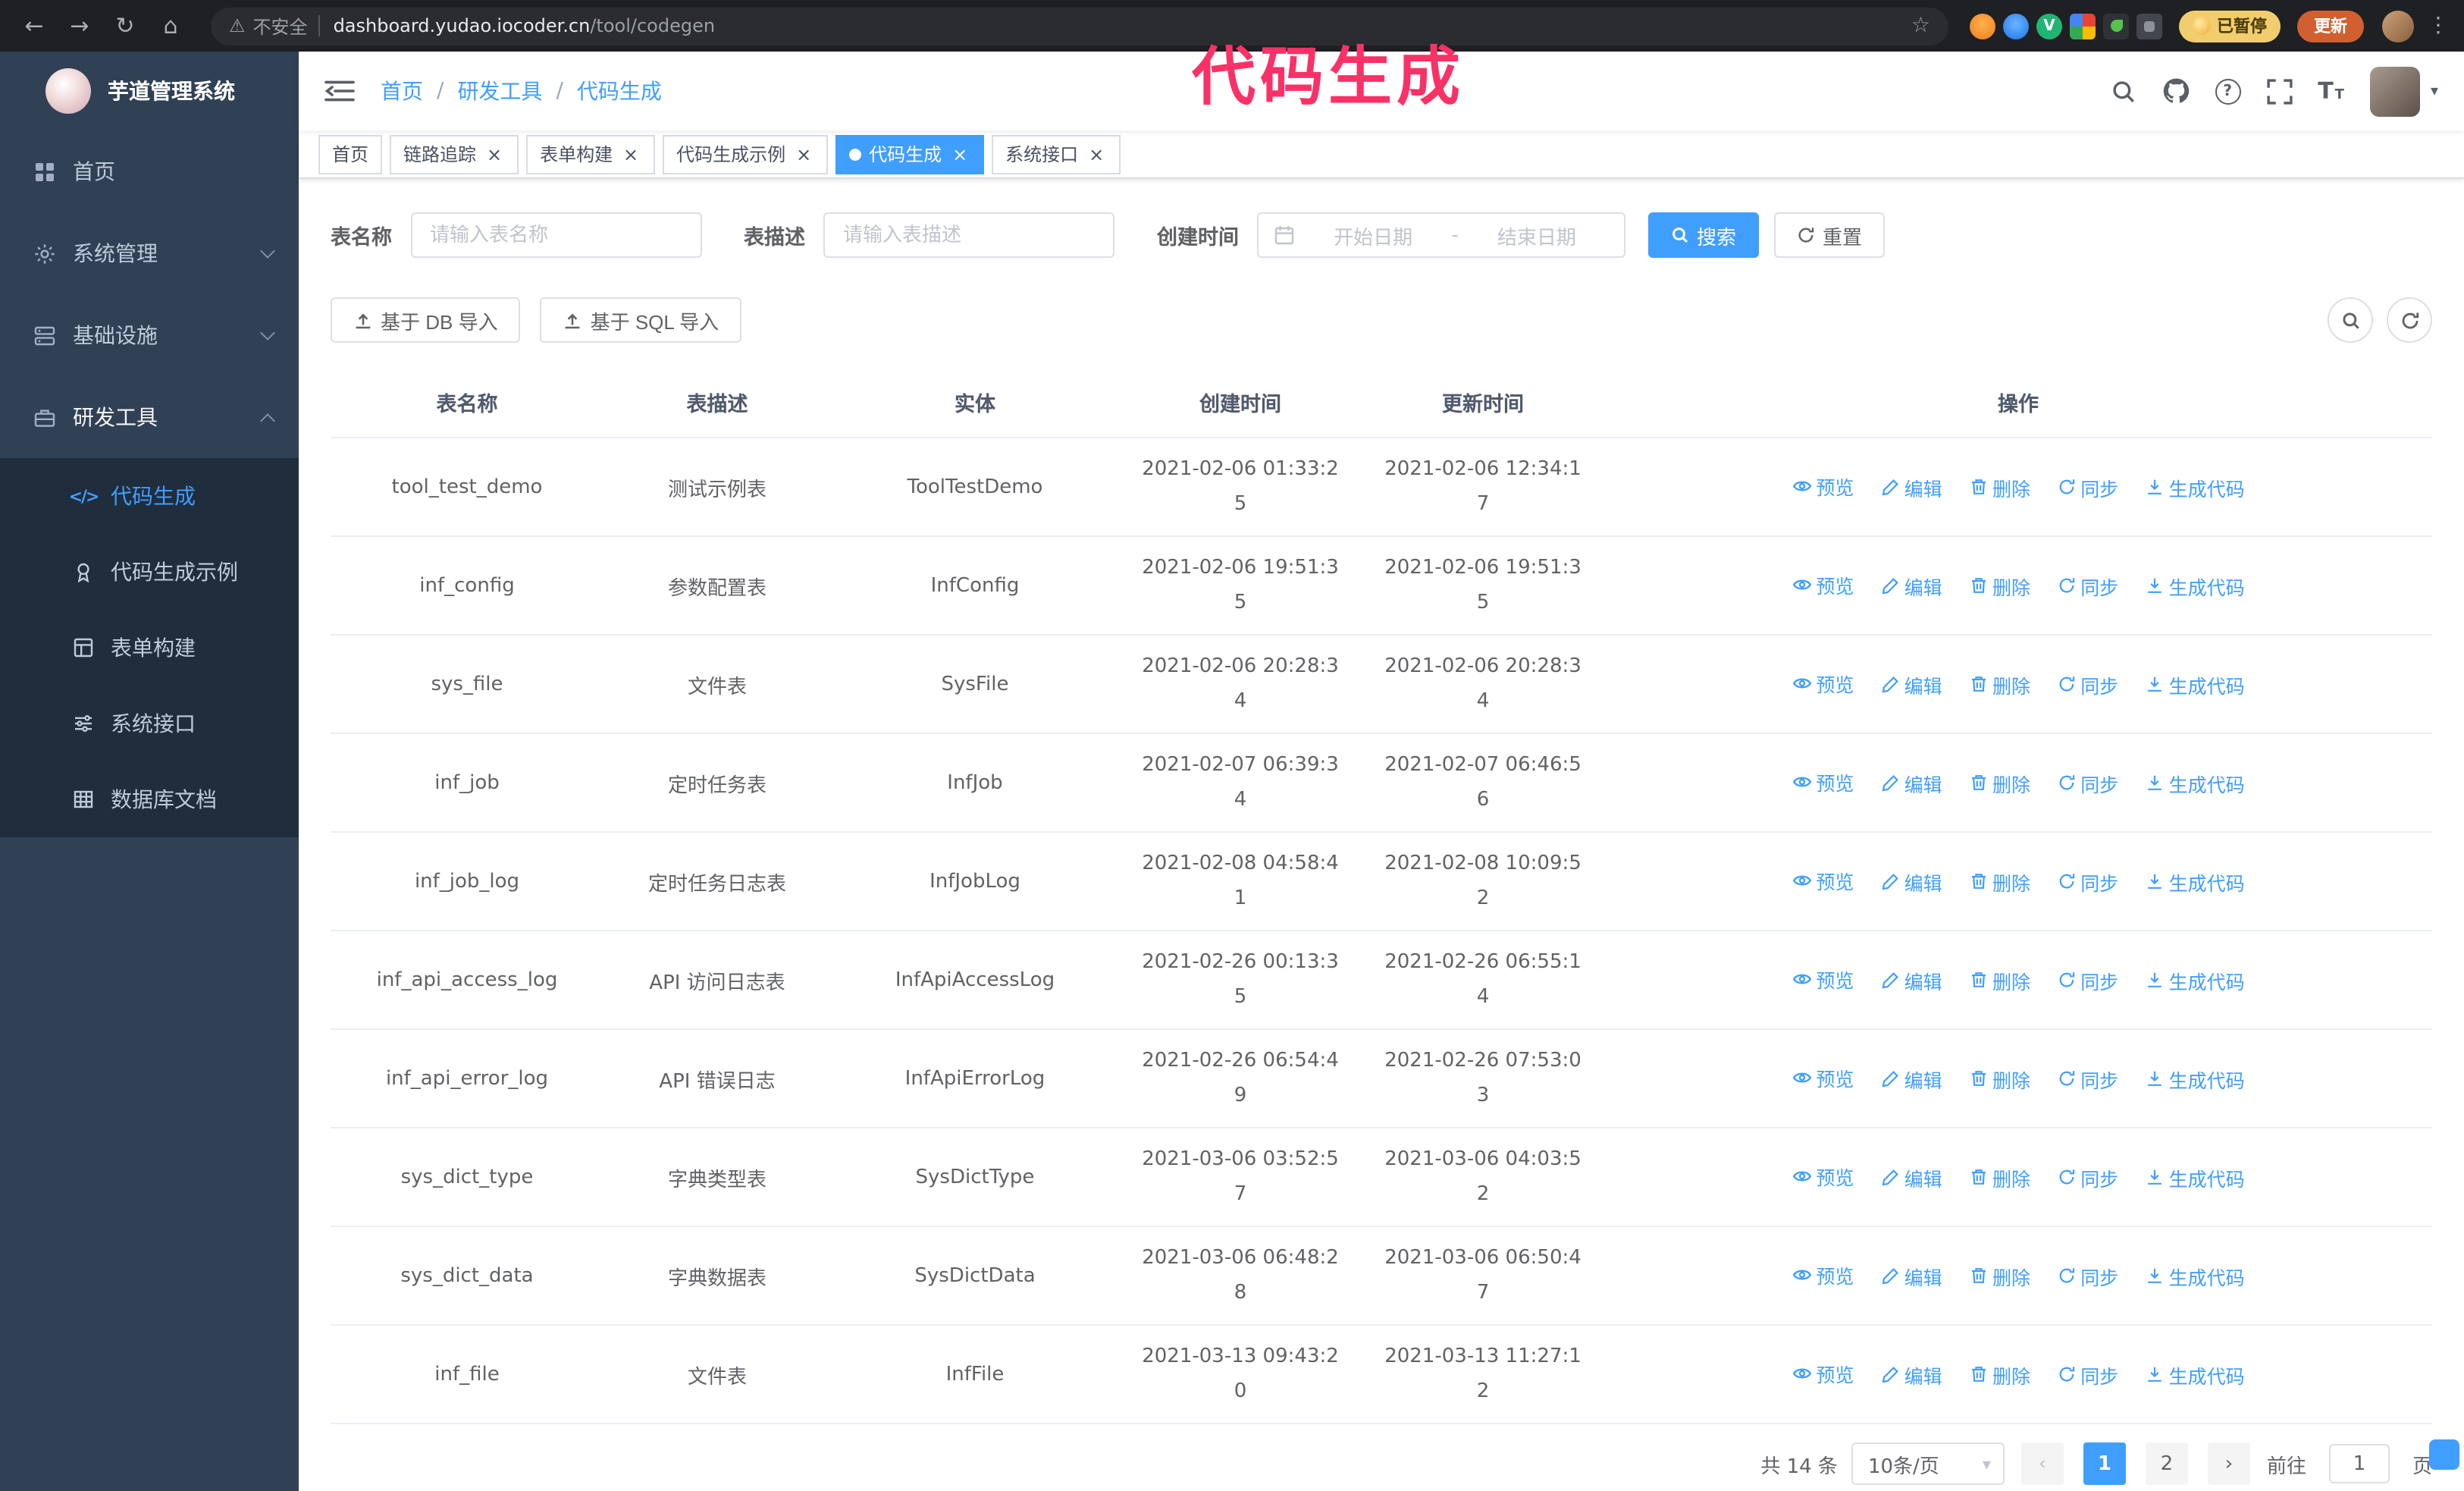 The width and height of the screenshot is (2464, 1491). What do you see at coordinates (2166, 1463) in the screenshot?
I see `page-button-2: 2` at bounding box center [2166, 1463].